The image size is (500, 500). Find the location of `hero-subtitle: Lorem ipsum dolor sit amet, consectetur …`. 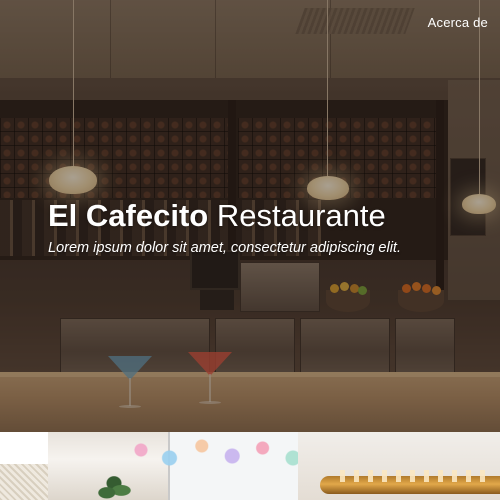

hero-subtitle: Lorem ipsum dolor sit amet, consectetur … is located at coordinates (224, 248).